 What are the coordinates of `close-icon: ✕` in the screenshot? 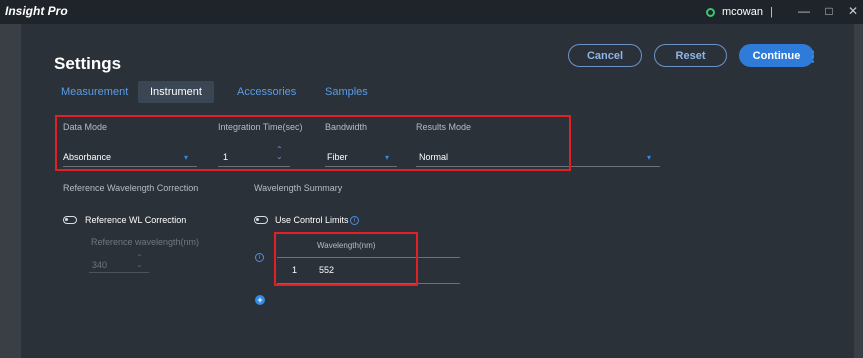 It's located at (853, 11).